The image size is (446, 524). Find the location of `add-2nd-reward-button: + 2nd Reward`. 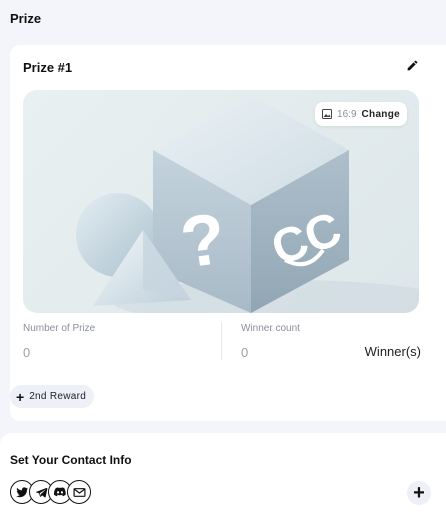

add-2nd-reward-button: + 2nd Reward is located at coordinates (52, 396).